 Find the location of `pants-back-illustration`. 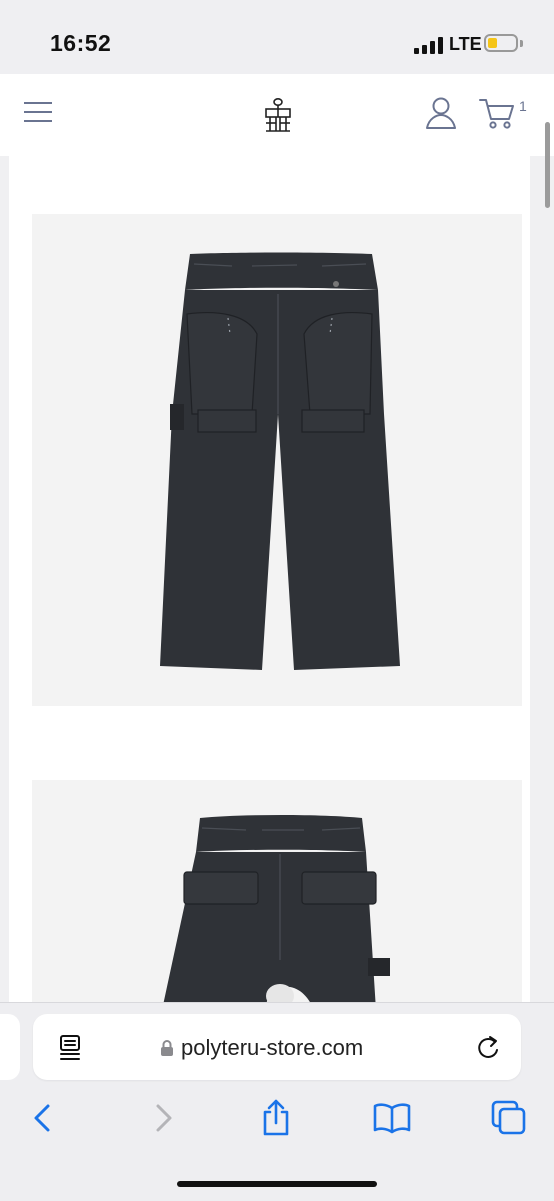

pants-back-illustration is located at coordinates (276, 912).